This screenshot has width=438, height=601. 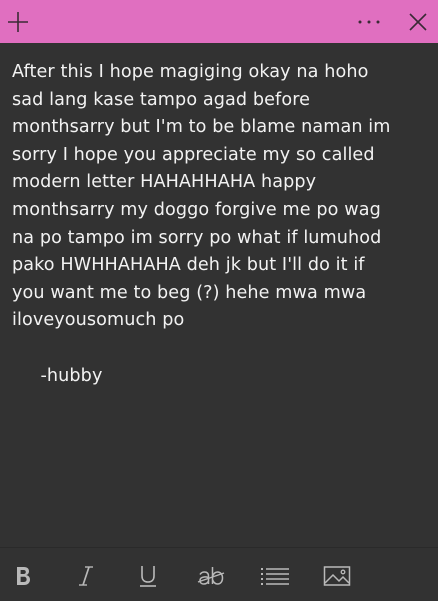 I want to click on formatting-toolbar, so click(x=219, y=574).